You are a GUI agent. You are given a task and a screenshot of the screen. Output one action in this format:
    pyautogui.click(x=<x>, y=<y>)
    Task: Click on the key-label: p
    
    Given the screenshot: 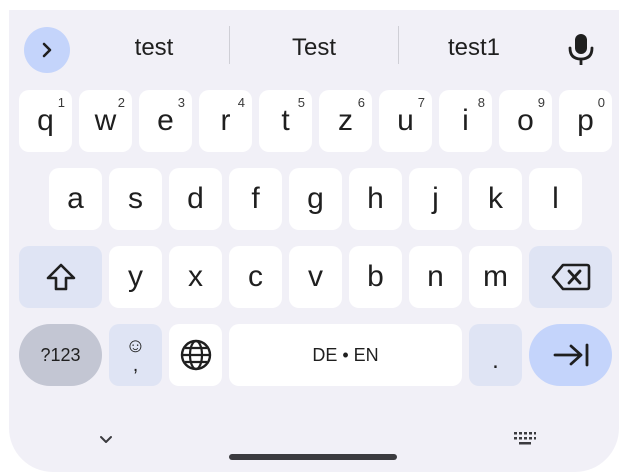 What is the action you would take?
    pyautogui.click(x=585, y=120)
    